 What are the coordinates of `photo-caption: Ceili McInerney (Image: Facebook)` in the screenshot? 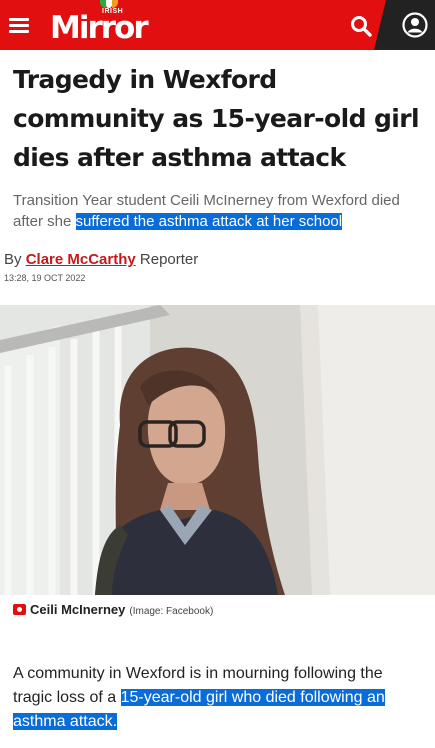 It's located at (113, 609).